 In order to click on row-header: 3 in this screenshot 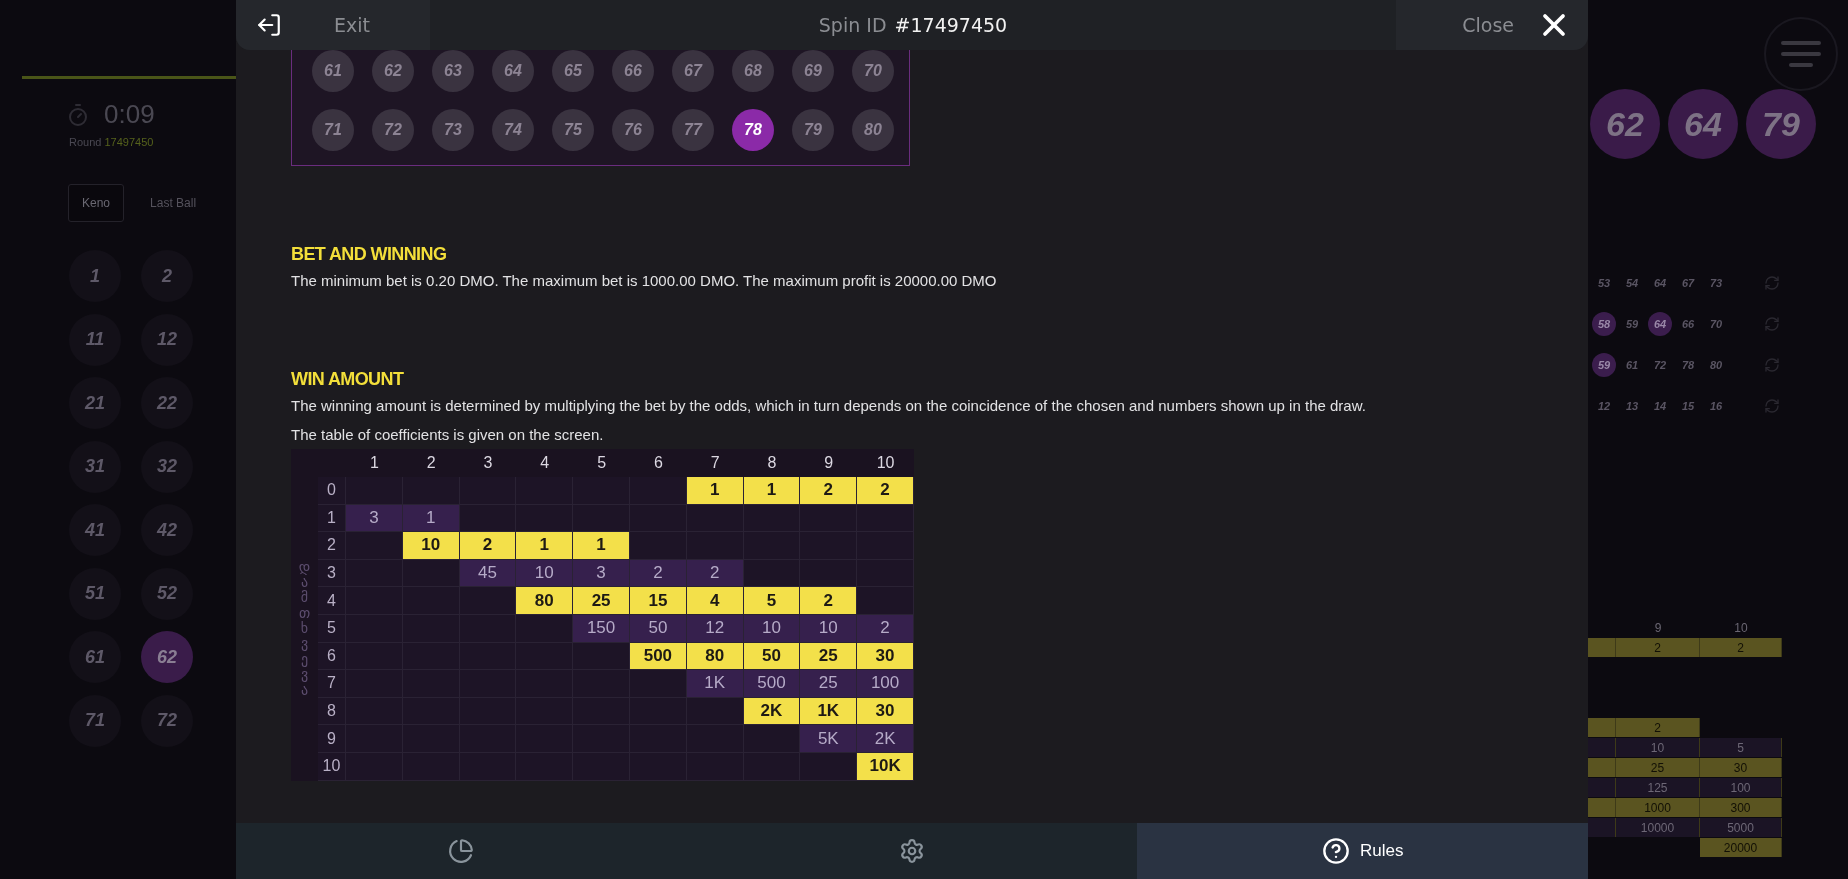, I will do `click(332, 573)`.